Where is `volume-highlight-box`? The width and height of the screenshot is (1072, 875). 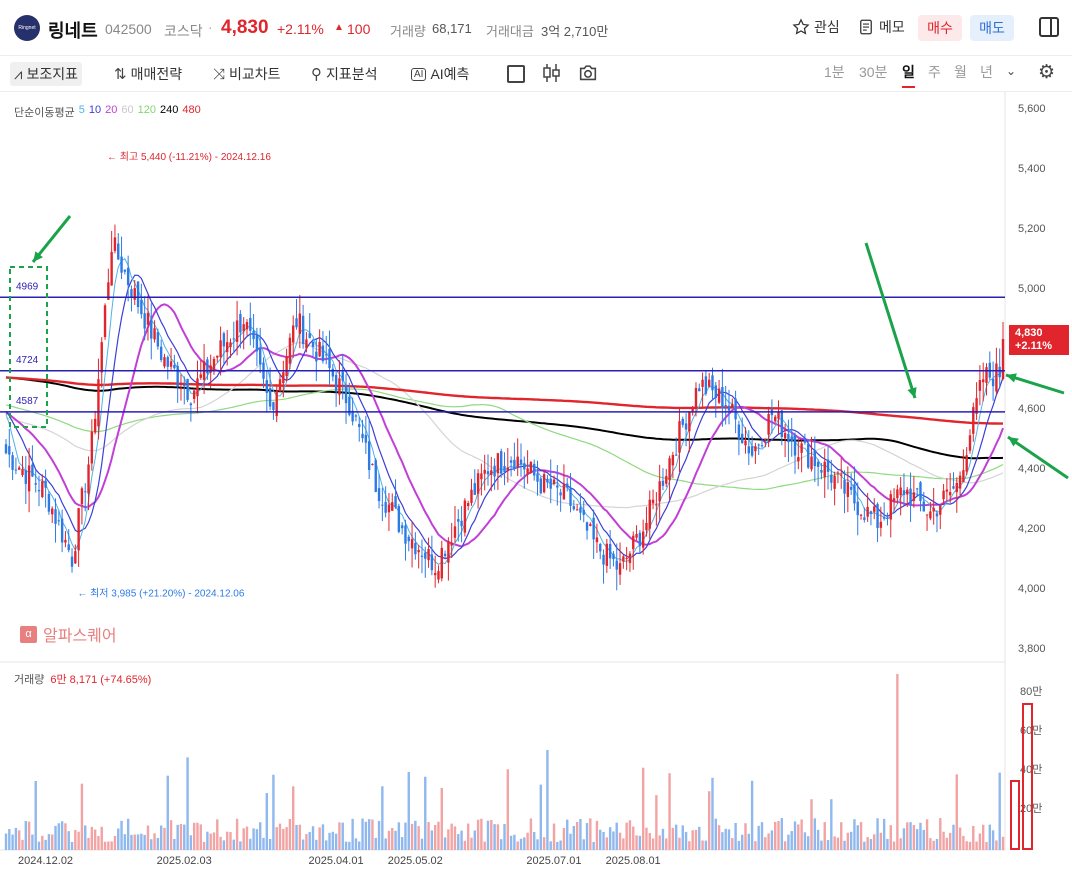
volume-highlight-box is located at coordinates (1015, 815).